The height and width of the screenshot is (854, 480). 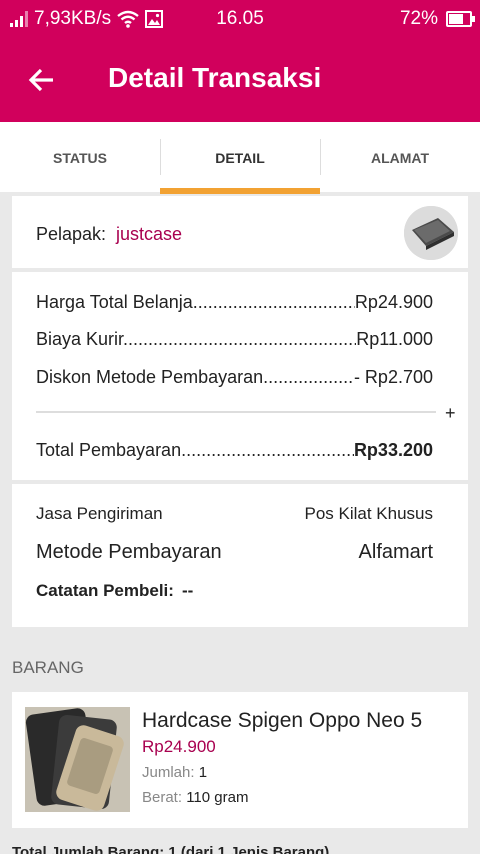 I want to click on jasa-pengiriman-row: Jasa Pengiriman Pos Kilat Khusus, so click(x=234, y=514).